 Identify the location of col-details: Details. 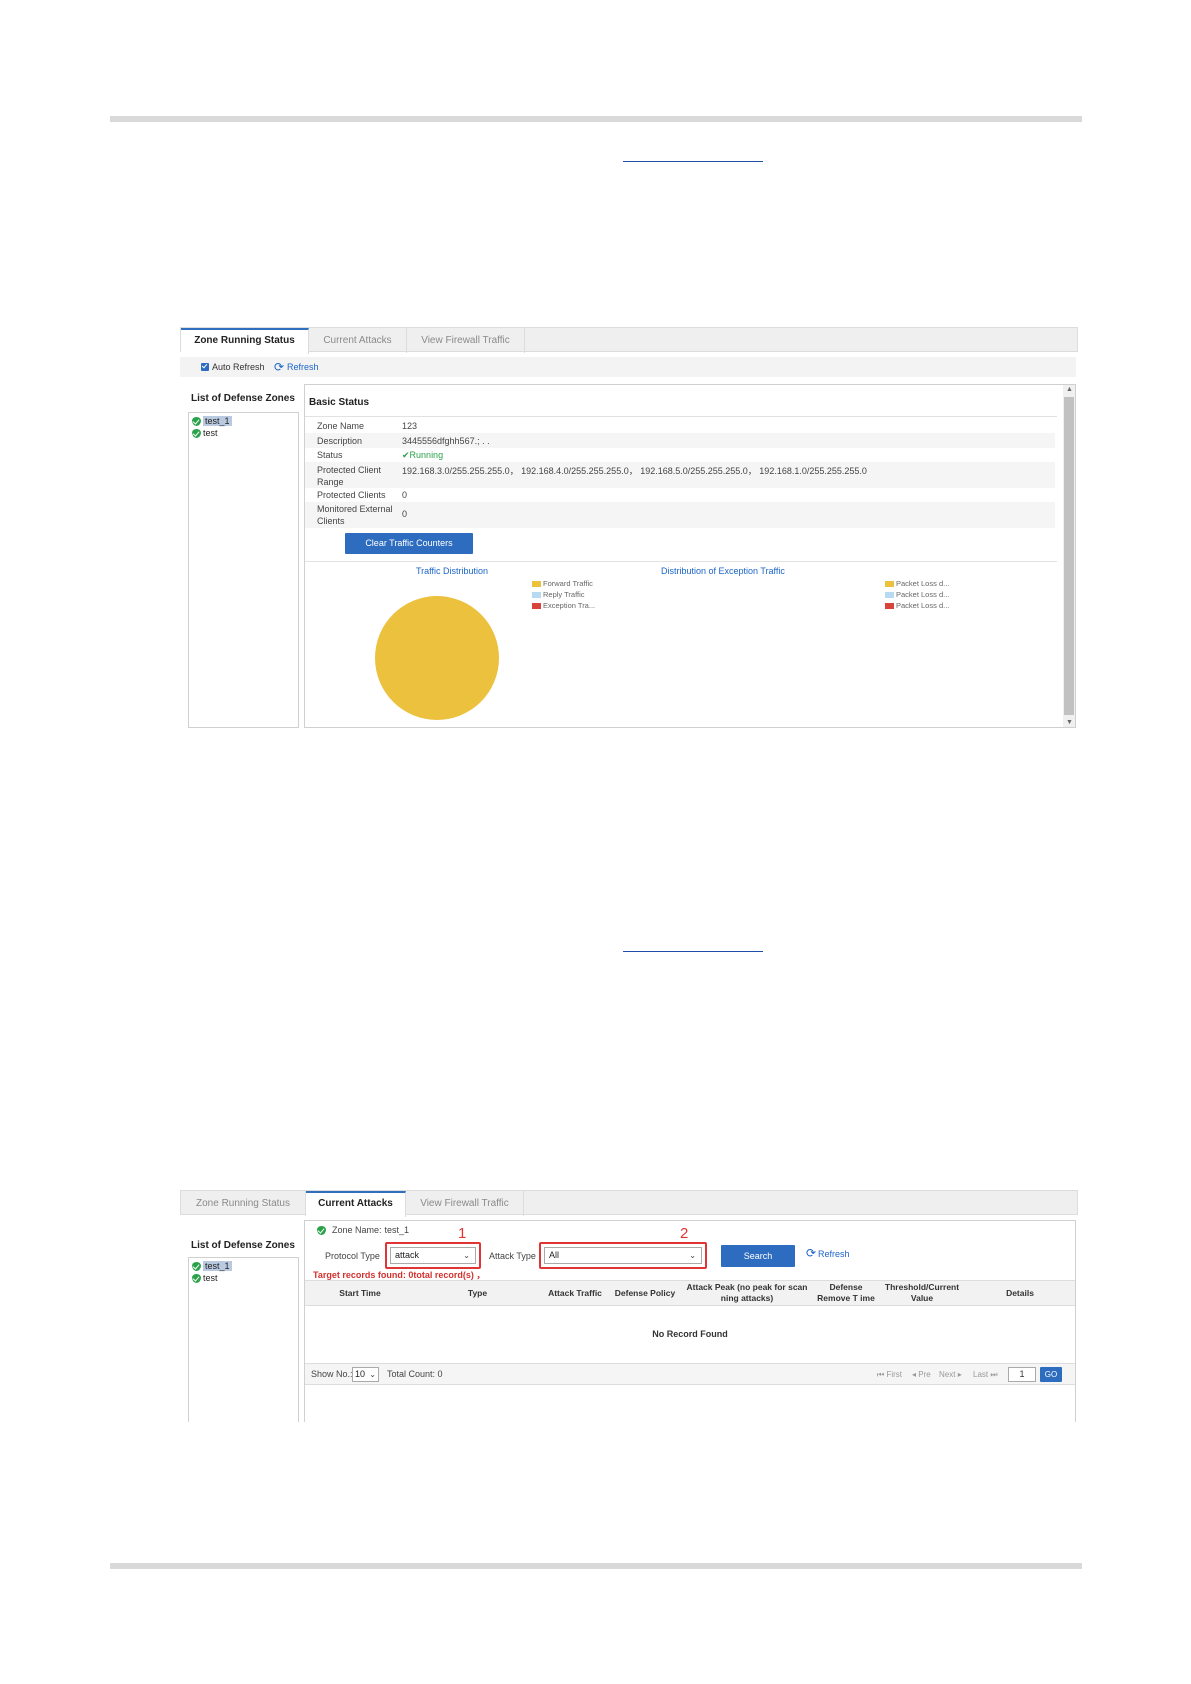
(1020, 1293).